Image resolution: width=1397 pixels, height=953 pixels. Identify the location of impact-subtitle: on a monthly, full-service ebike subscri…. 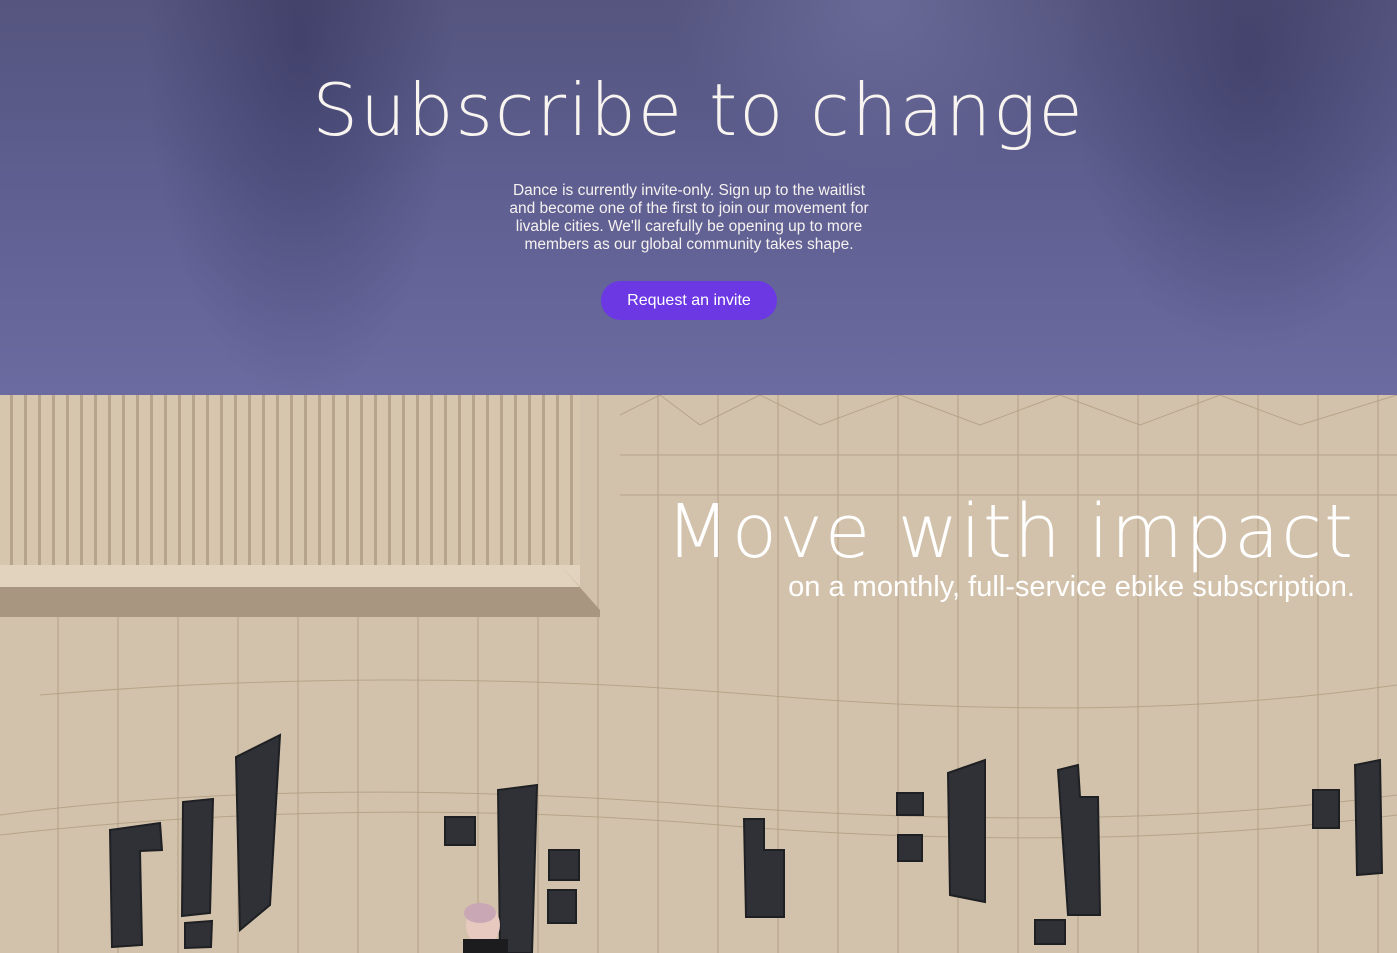
(1071, 587).